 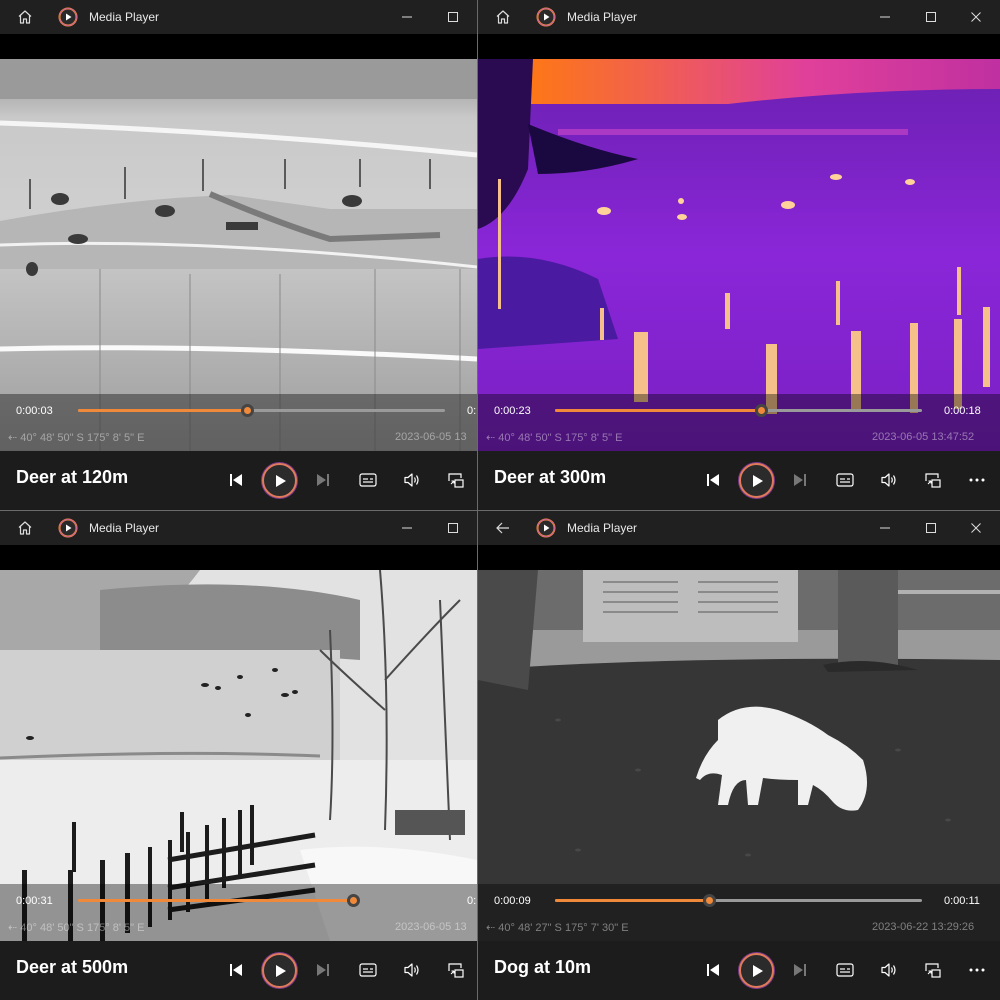 I want to click on video-title: Dog at 10m, so click(x=543, y=967).